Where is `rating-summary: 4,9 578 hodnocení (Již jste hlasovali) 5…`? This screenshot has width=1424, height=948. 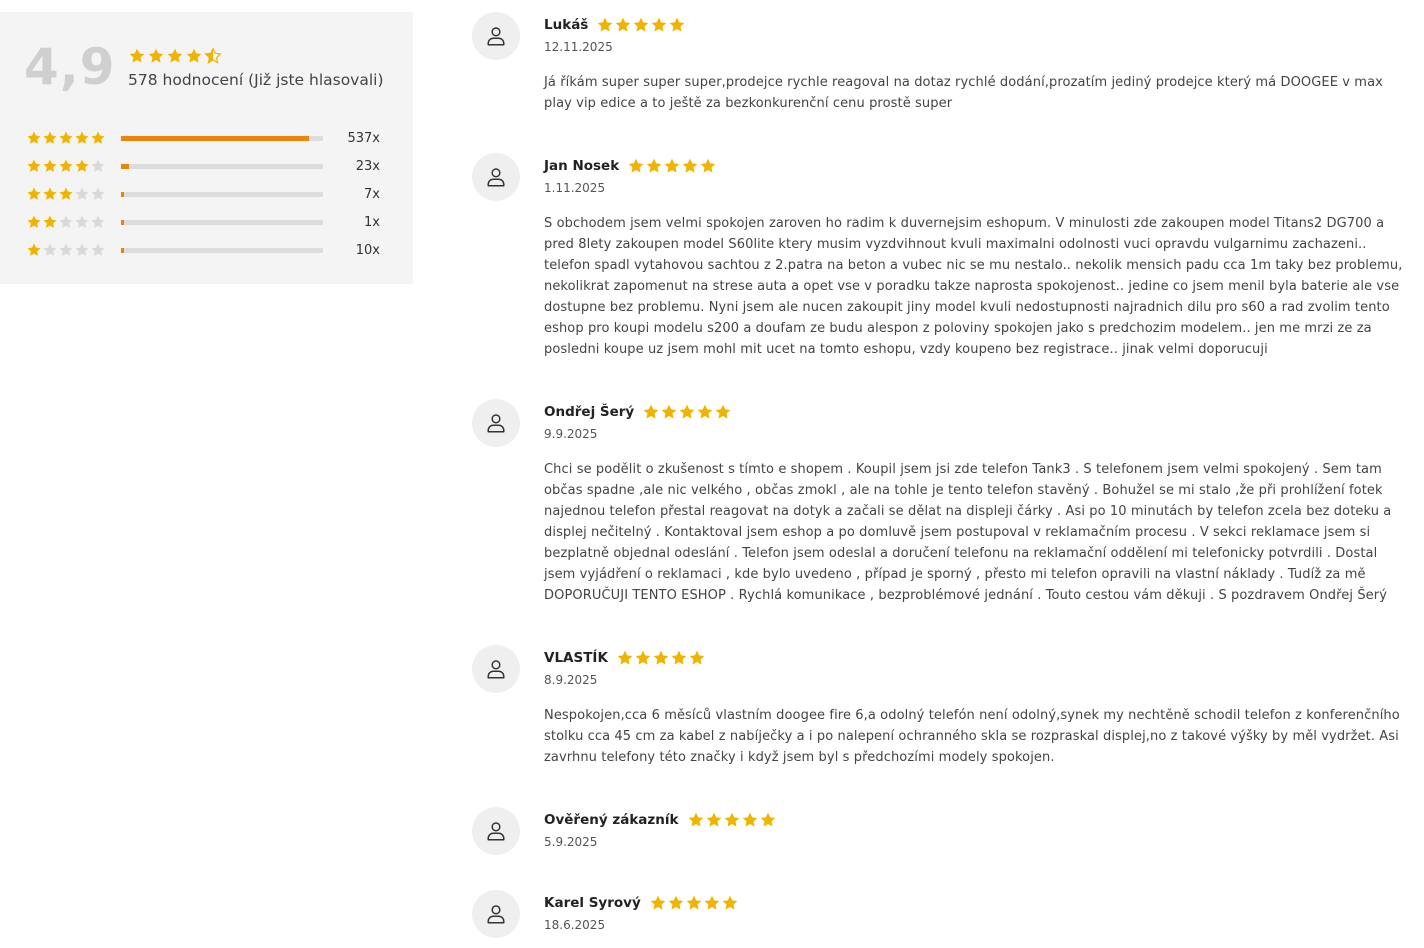 rating-summary: 4,9 578 hodnocení (Již jste hlasovali) 5… is located at coordinates (206, 148).